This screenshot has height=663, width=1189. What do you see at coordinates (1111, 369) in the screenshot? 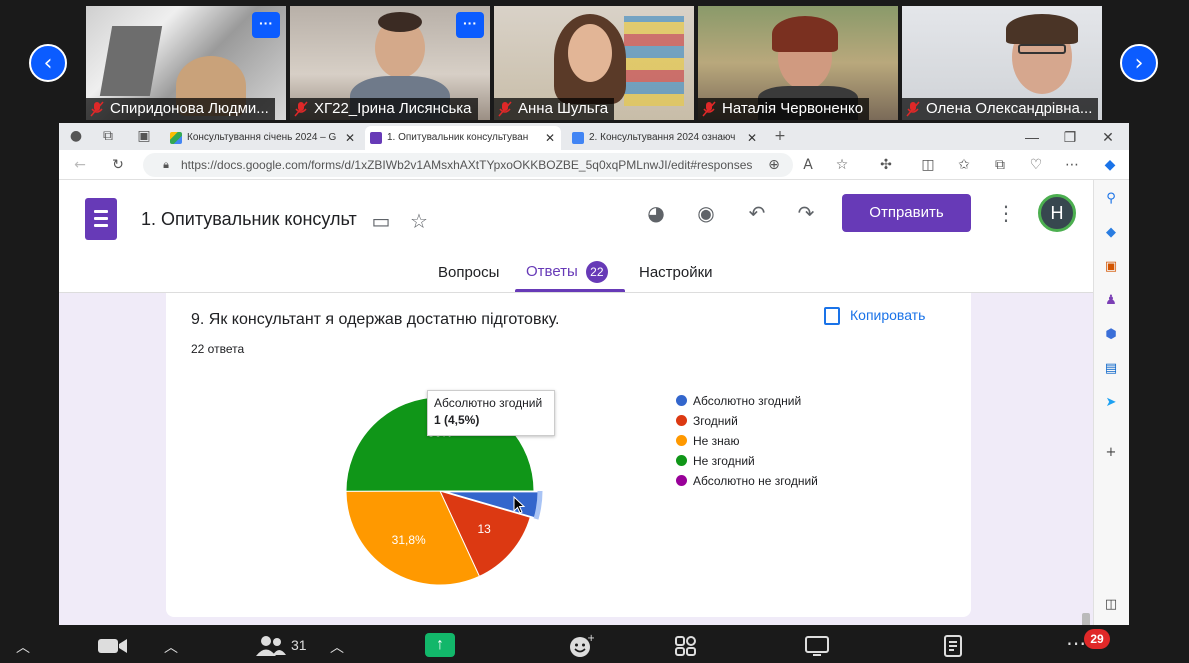
I see `outlook-icon: ▤` at bounding box center [1111, 369].